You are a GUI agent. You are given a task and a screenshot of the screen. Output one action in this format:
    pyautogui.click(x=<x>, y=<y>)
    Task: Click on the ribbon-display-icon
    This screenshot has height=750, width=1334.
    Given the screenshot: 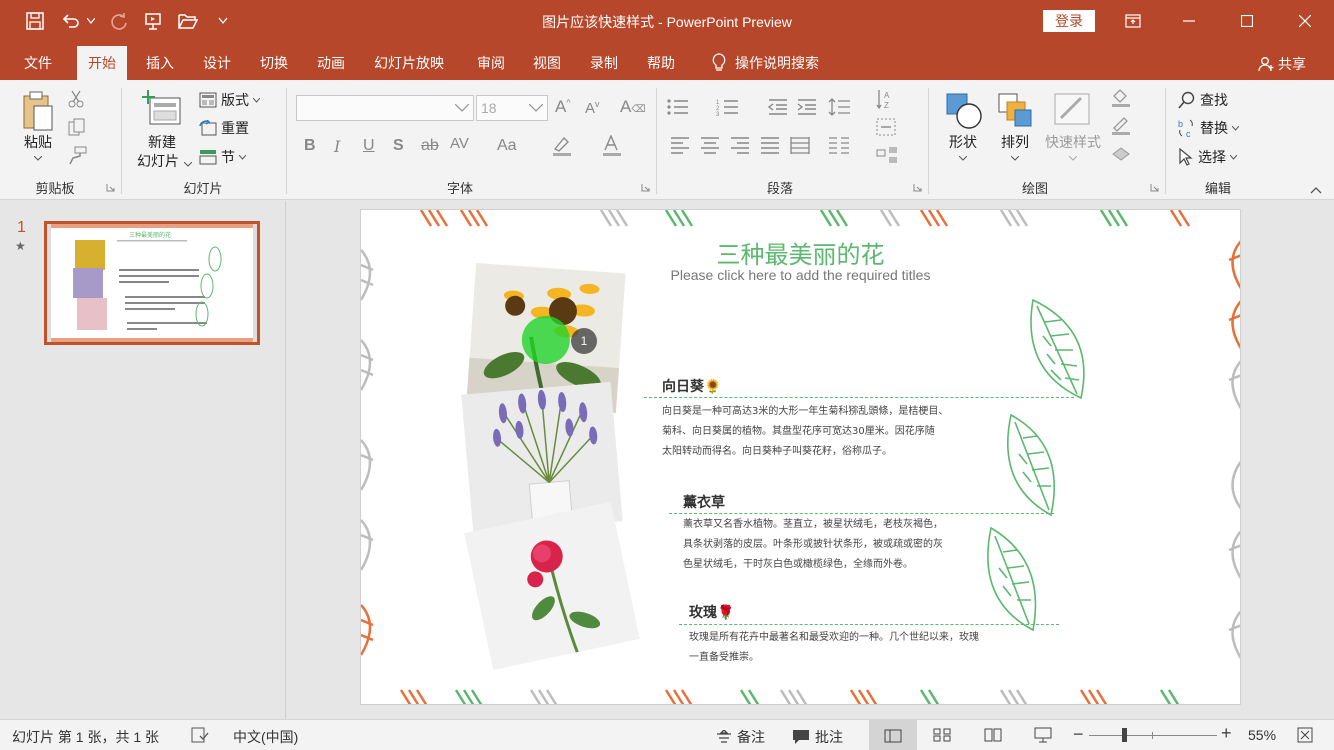 What is the action you would take?
    pyautogui.click(x=1133, y=21)
    